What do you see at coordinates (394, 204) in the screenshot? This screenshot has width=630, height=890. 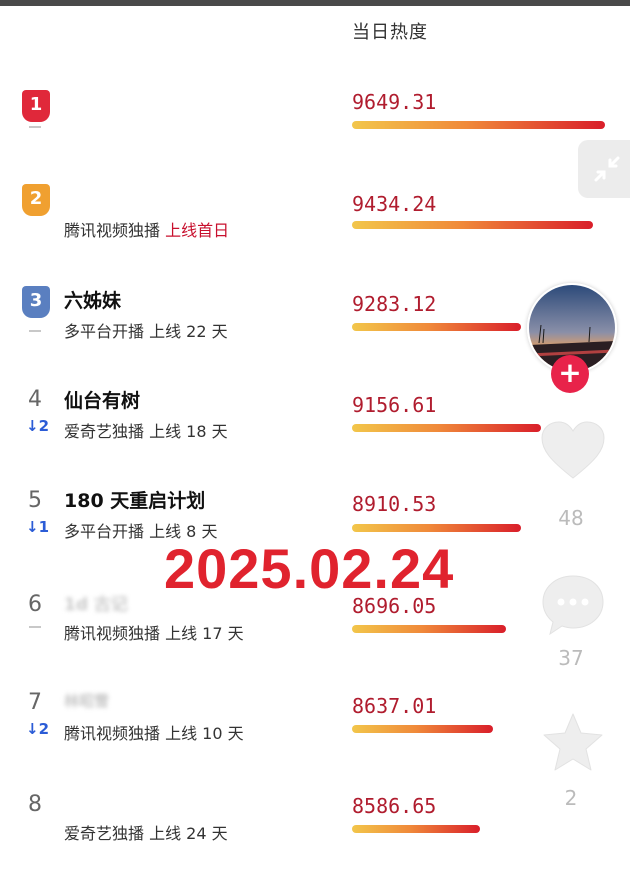 I see `heat-score: 9434.24` at bounding box center [394, 204].